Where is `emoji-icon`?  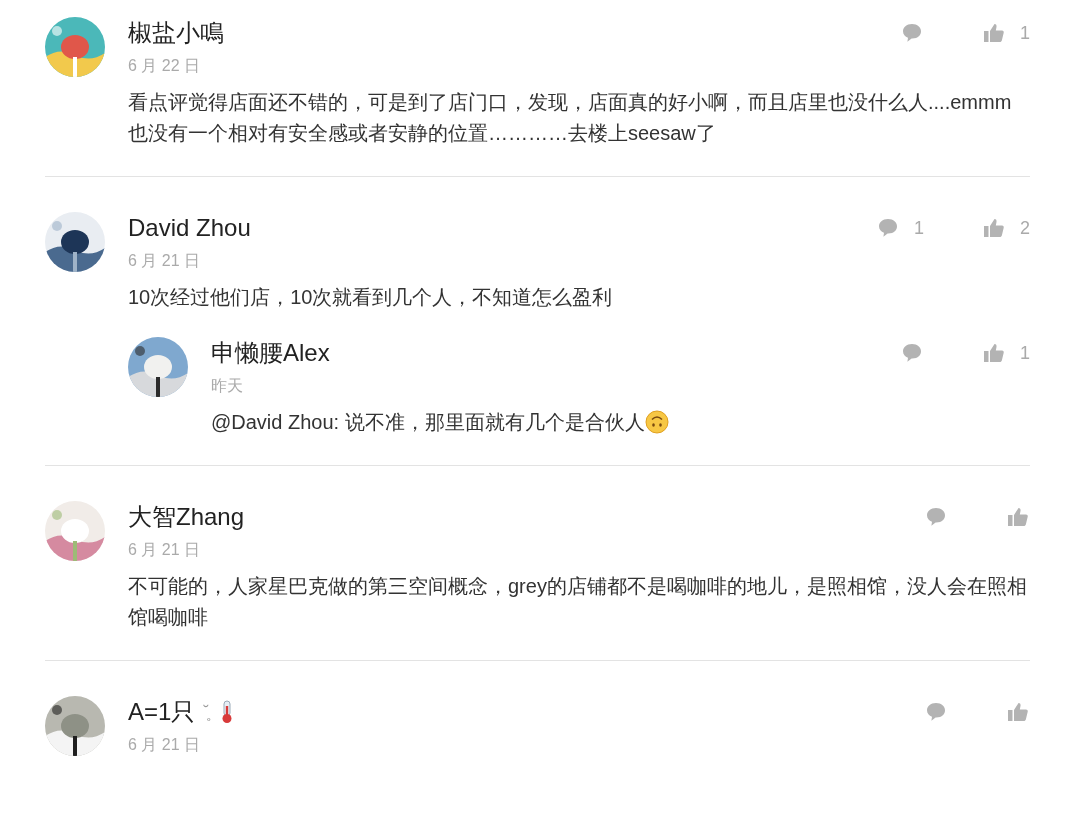 emoji-icon is located at coordinates (656, 422).